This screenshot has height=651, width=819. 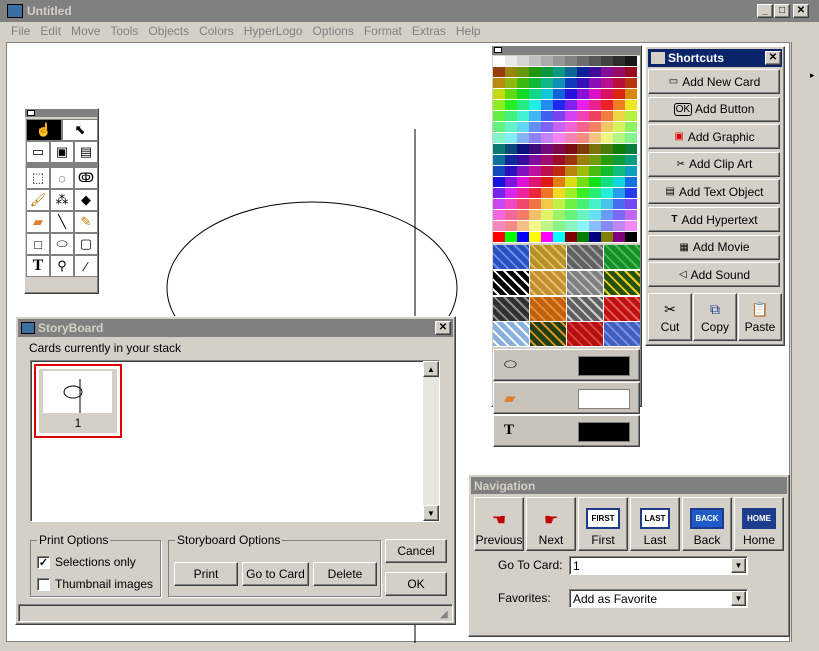 I want to click on magnifier-icon: ⚲, so click(x=62, y=266).